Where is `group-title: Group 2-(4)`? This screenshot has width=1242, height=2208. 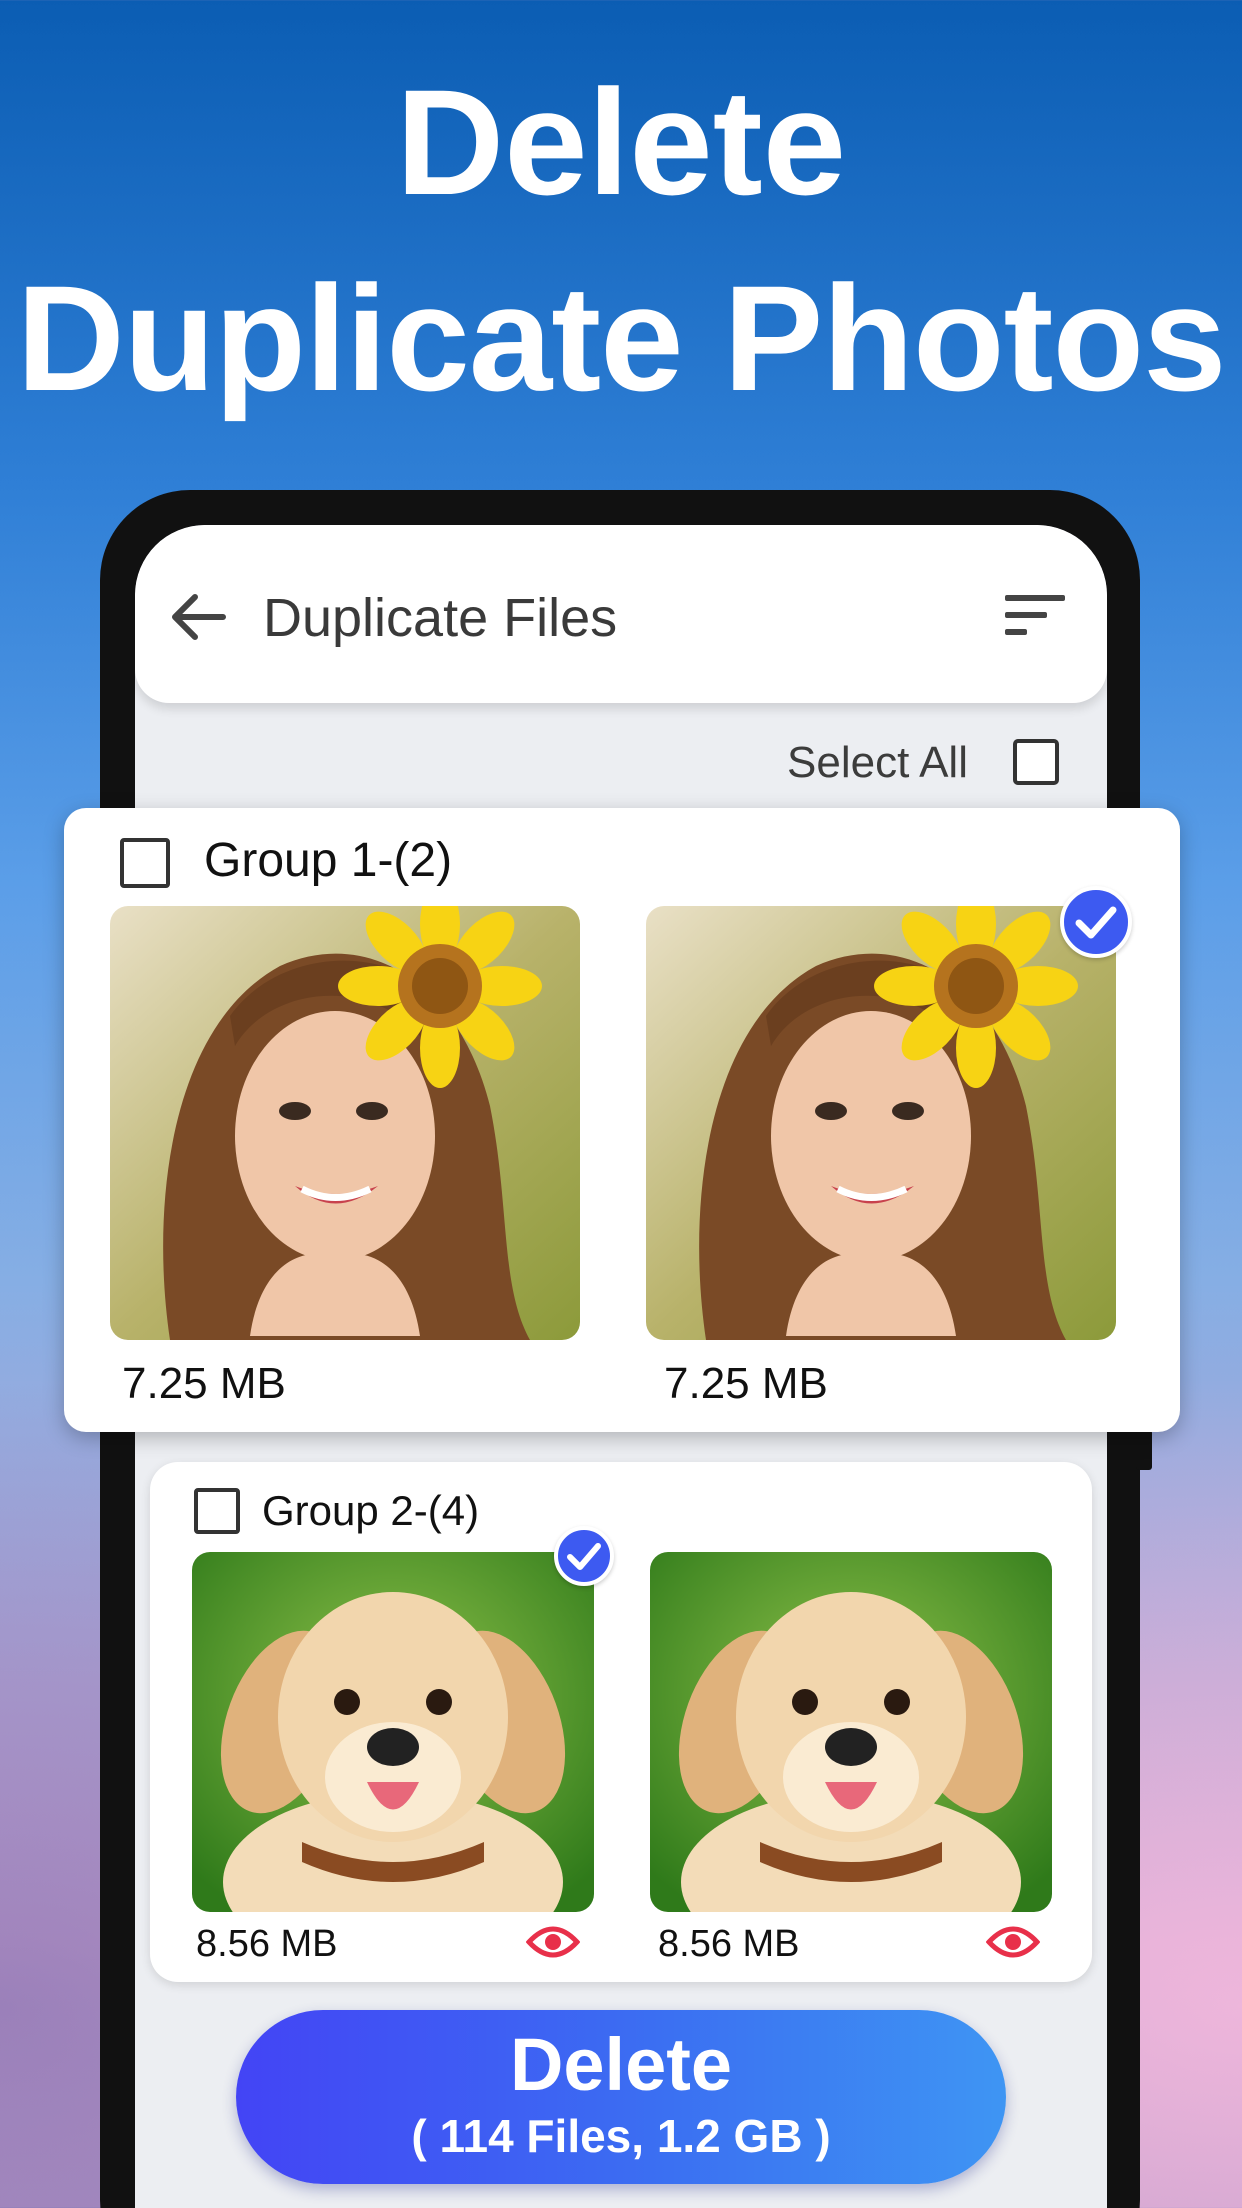
group-title: Group 2-(4) is located at coordinates (371, 1510).